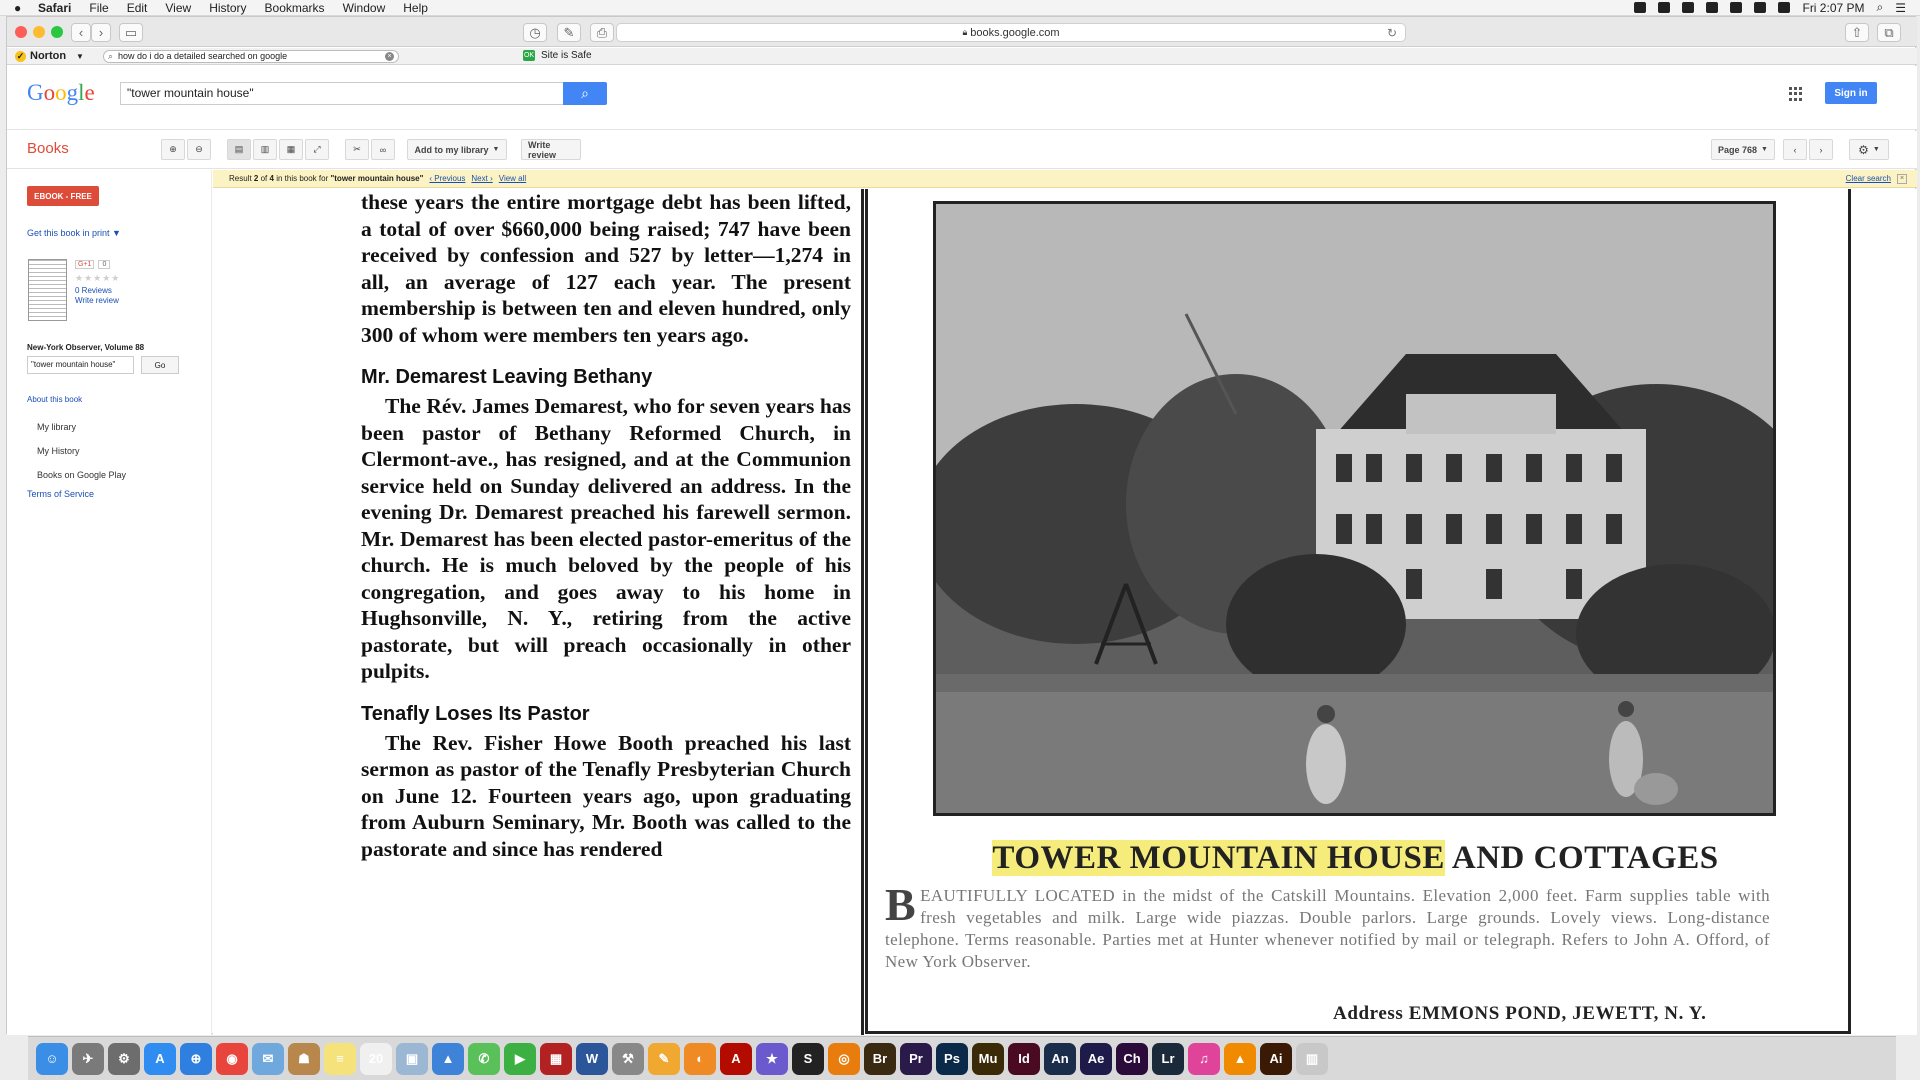 The height and width of the screenshot is (1080, 1920). What do you see at coordinates (173, 149) in the screenshot?
I see `zoom-in-icon: ⊕` at bounding box center [173, 149].